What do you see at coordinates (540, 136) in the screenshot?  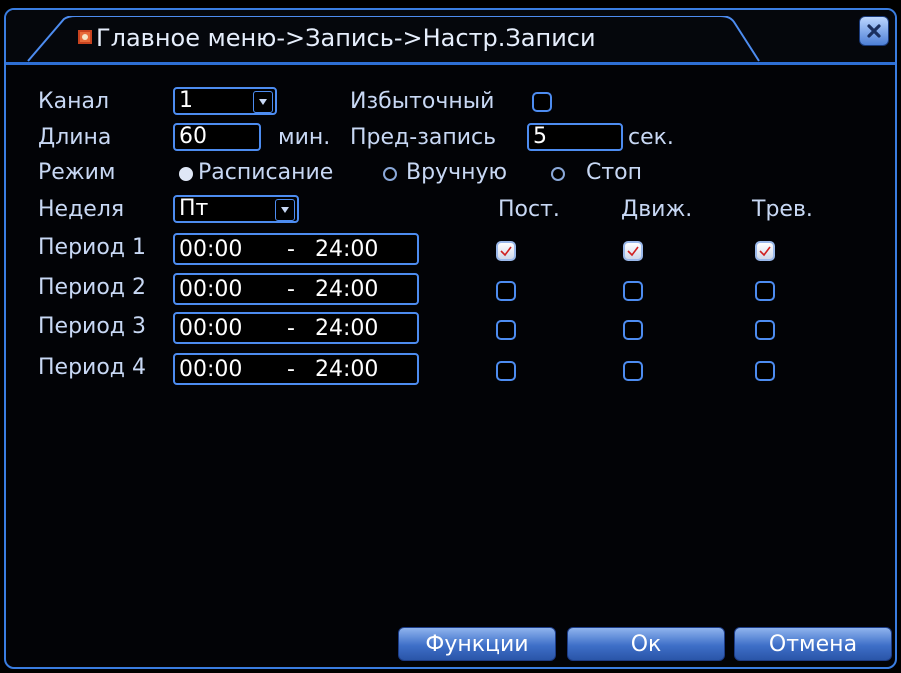 I see `prerecord-value: 5` at bounding box center [540, 136].